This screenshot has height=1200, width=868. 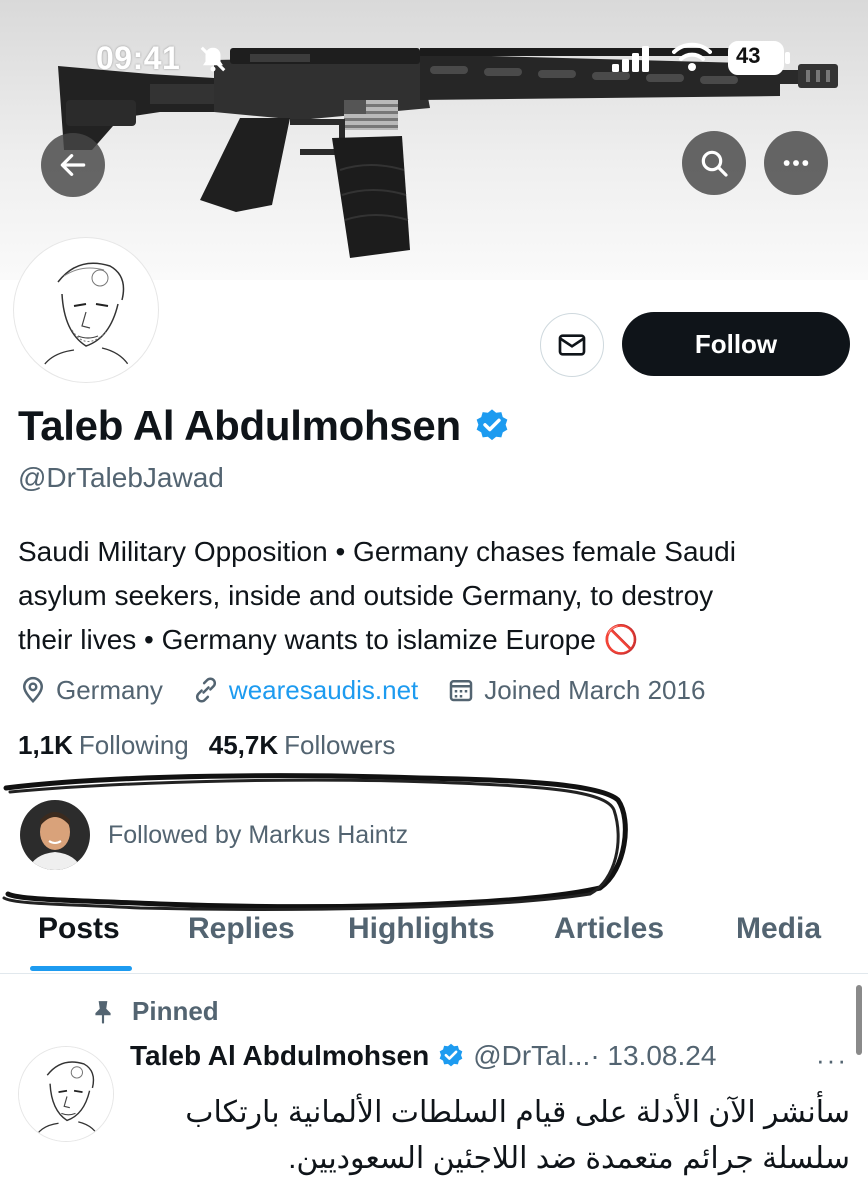 What do you see at coordinates (239, 425) in the screenshot?
I see `profile-name-text: Taleb Al Abdulmohsen` at bounding box center [239, 425].